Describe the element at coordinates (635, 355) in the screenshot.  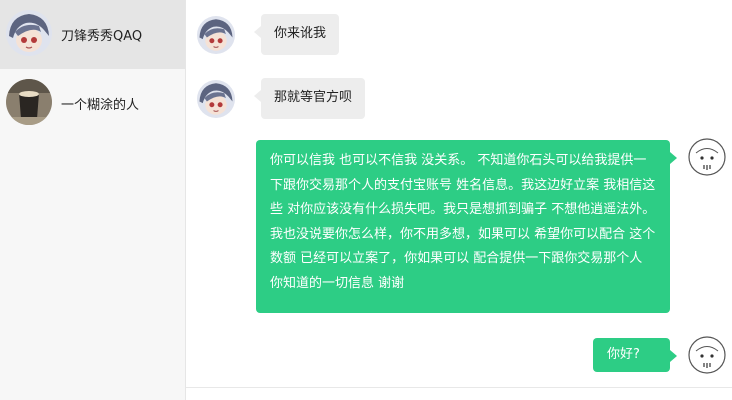
I see `message-bubble-sent: 你好?` at that location.